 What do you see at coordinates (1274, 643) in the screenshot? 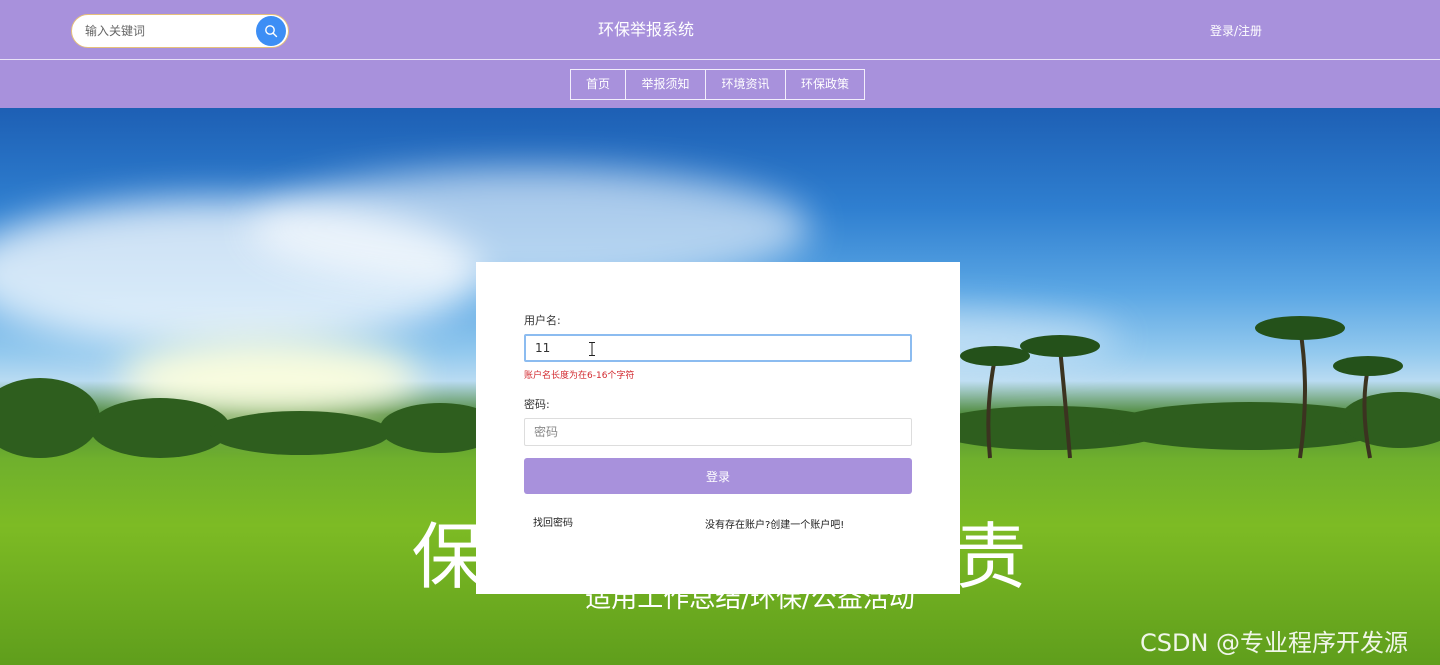
I see `watermark: CSDN @专业程序开发源` at bounding box center [1274, 643].